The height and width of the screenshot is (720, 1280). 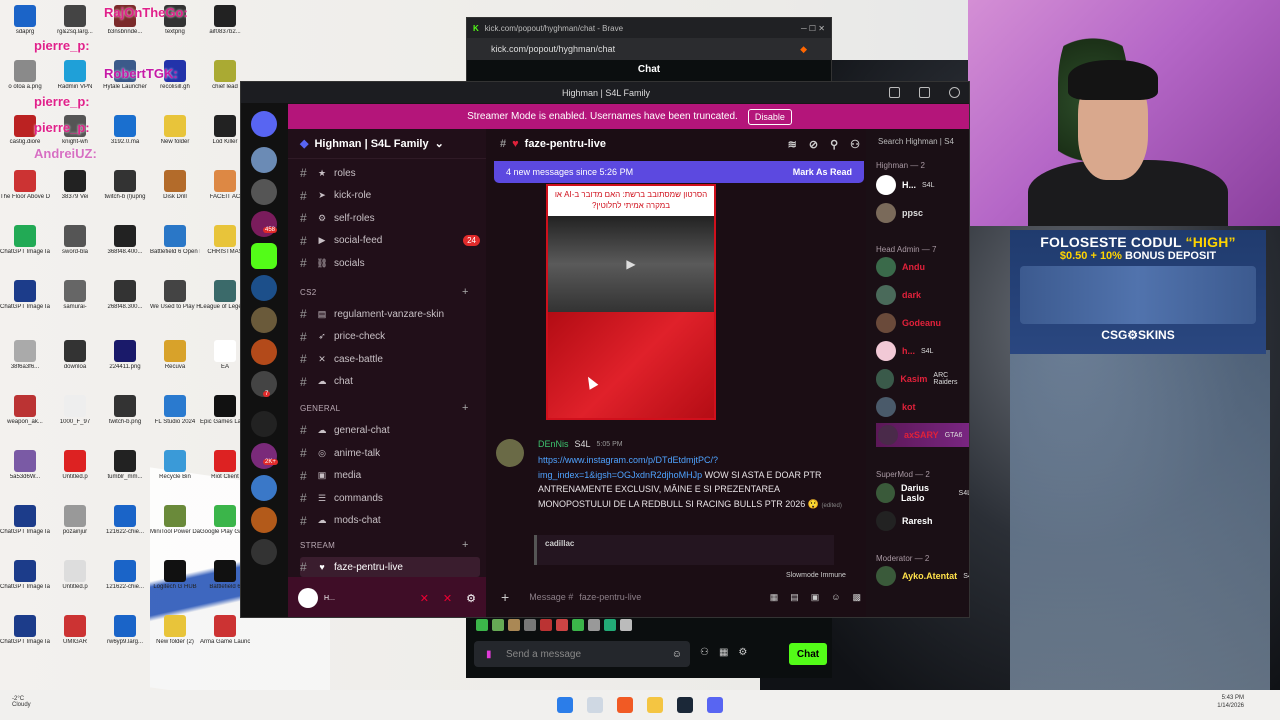 What do you see at coordinates (900, 267) in the screenshot?
I see `member-item: Andu` at bounding box center [900, 267].